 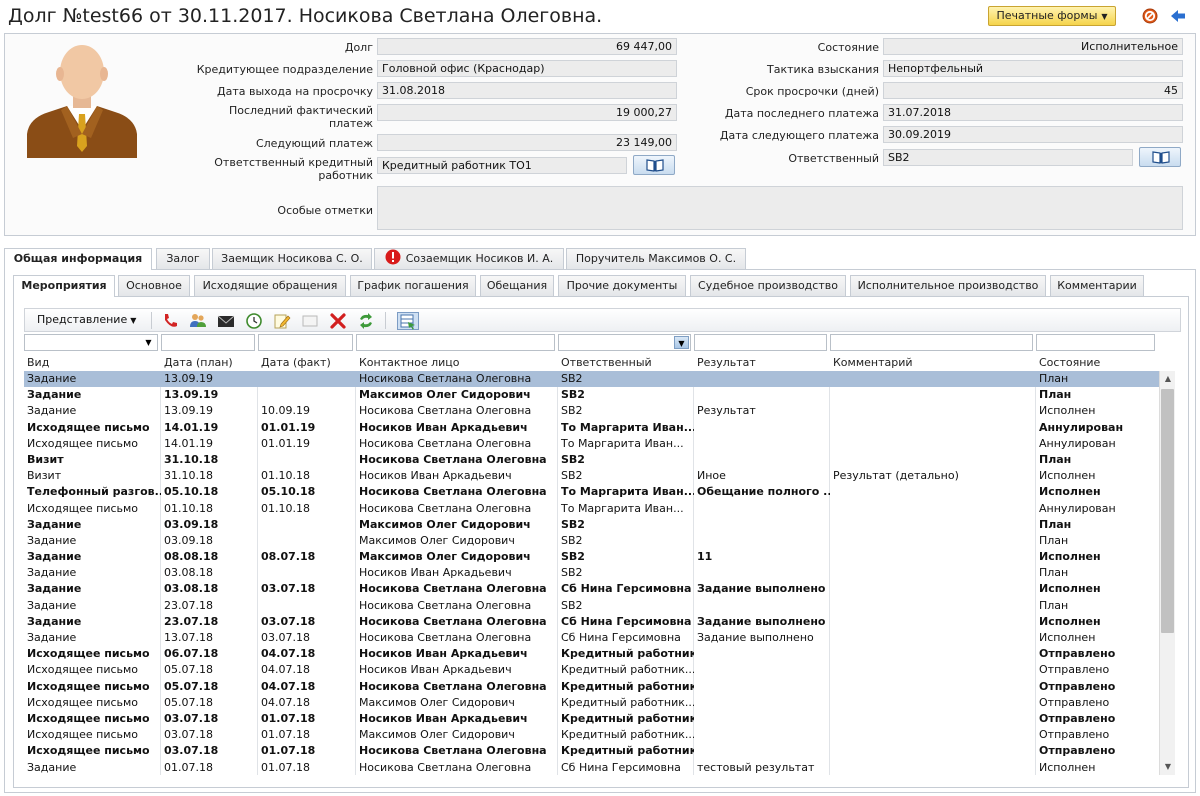 What do you see at coordinates (366, 321) in the screenshot?
I see `refresh-icon` at bounding box center [366, 321].